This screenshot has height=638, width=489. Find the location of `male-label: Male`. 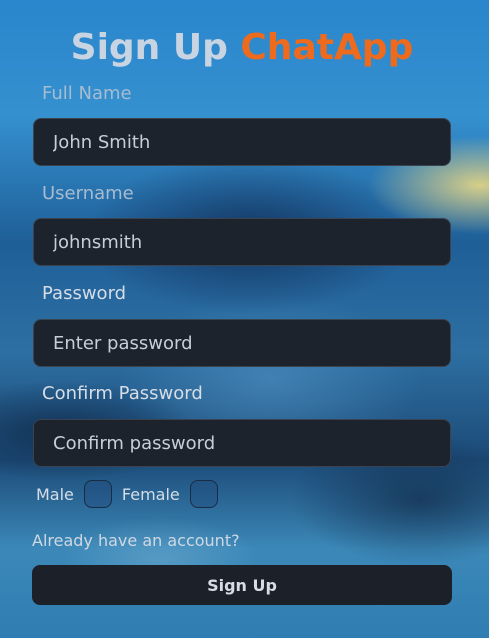

male-label: Male is located at coordinates (55, 494).